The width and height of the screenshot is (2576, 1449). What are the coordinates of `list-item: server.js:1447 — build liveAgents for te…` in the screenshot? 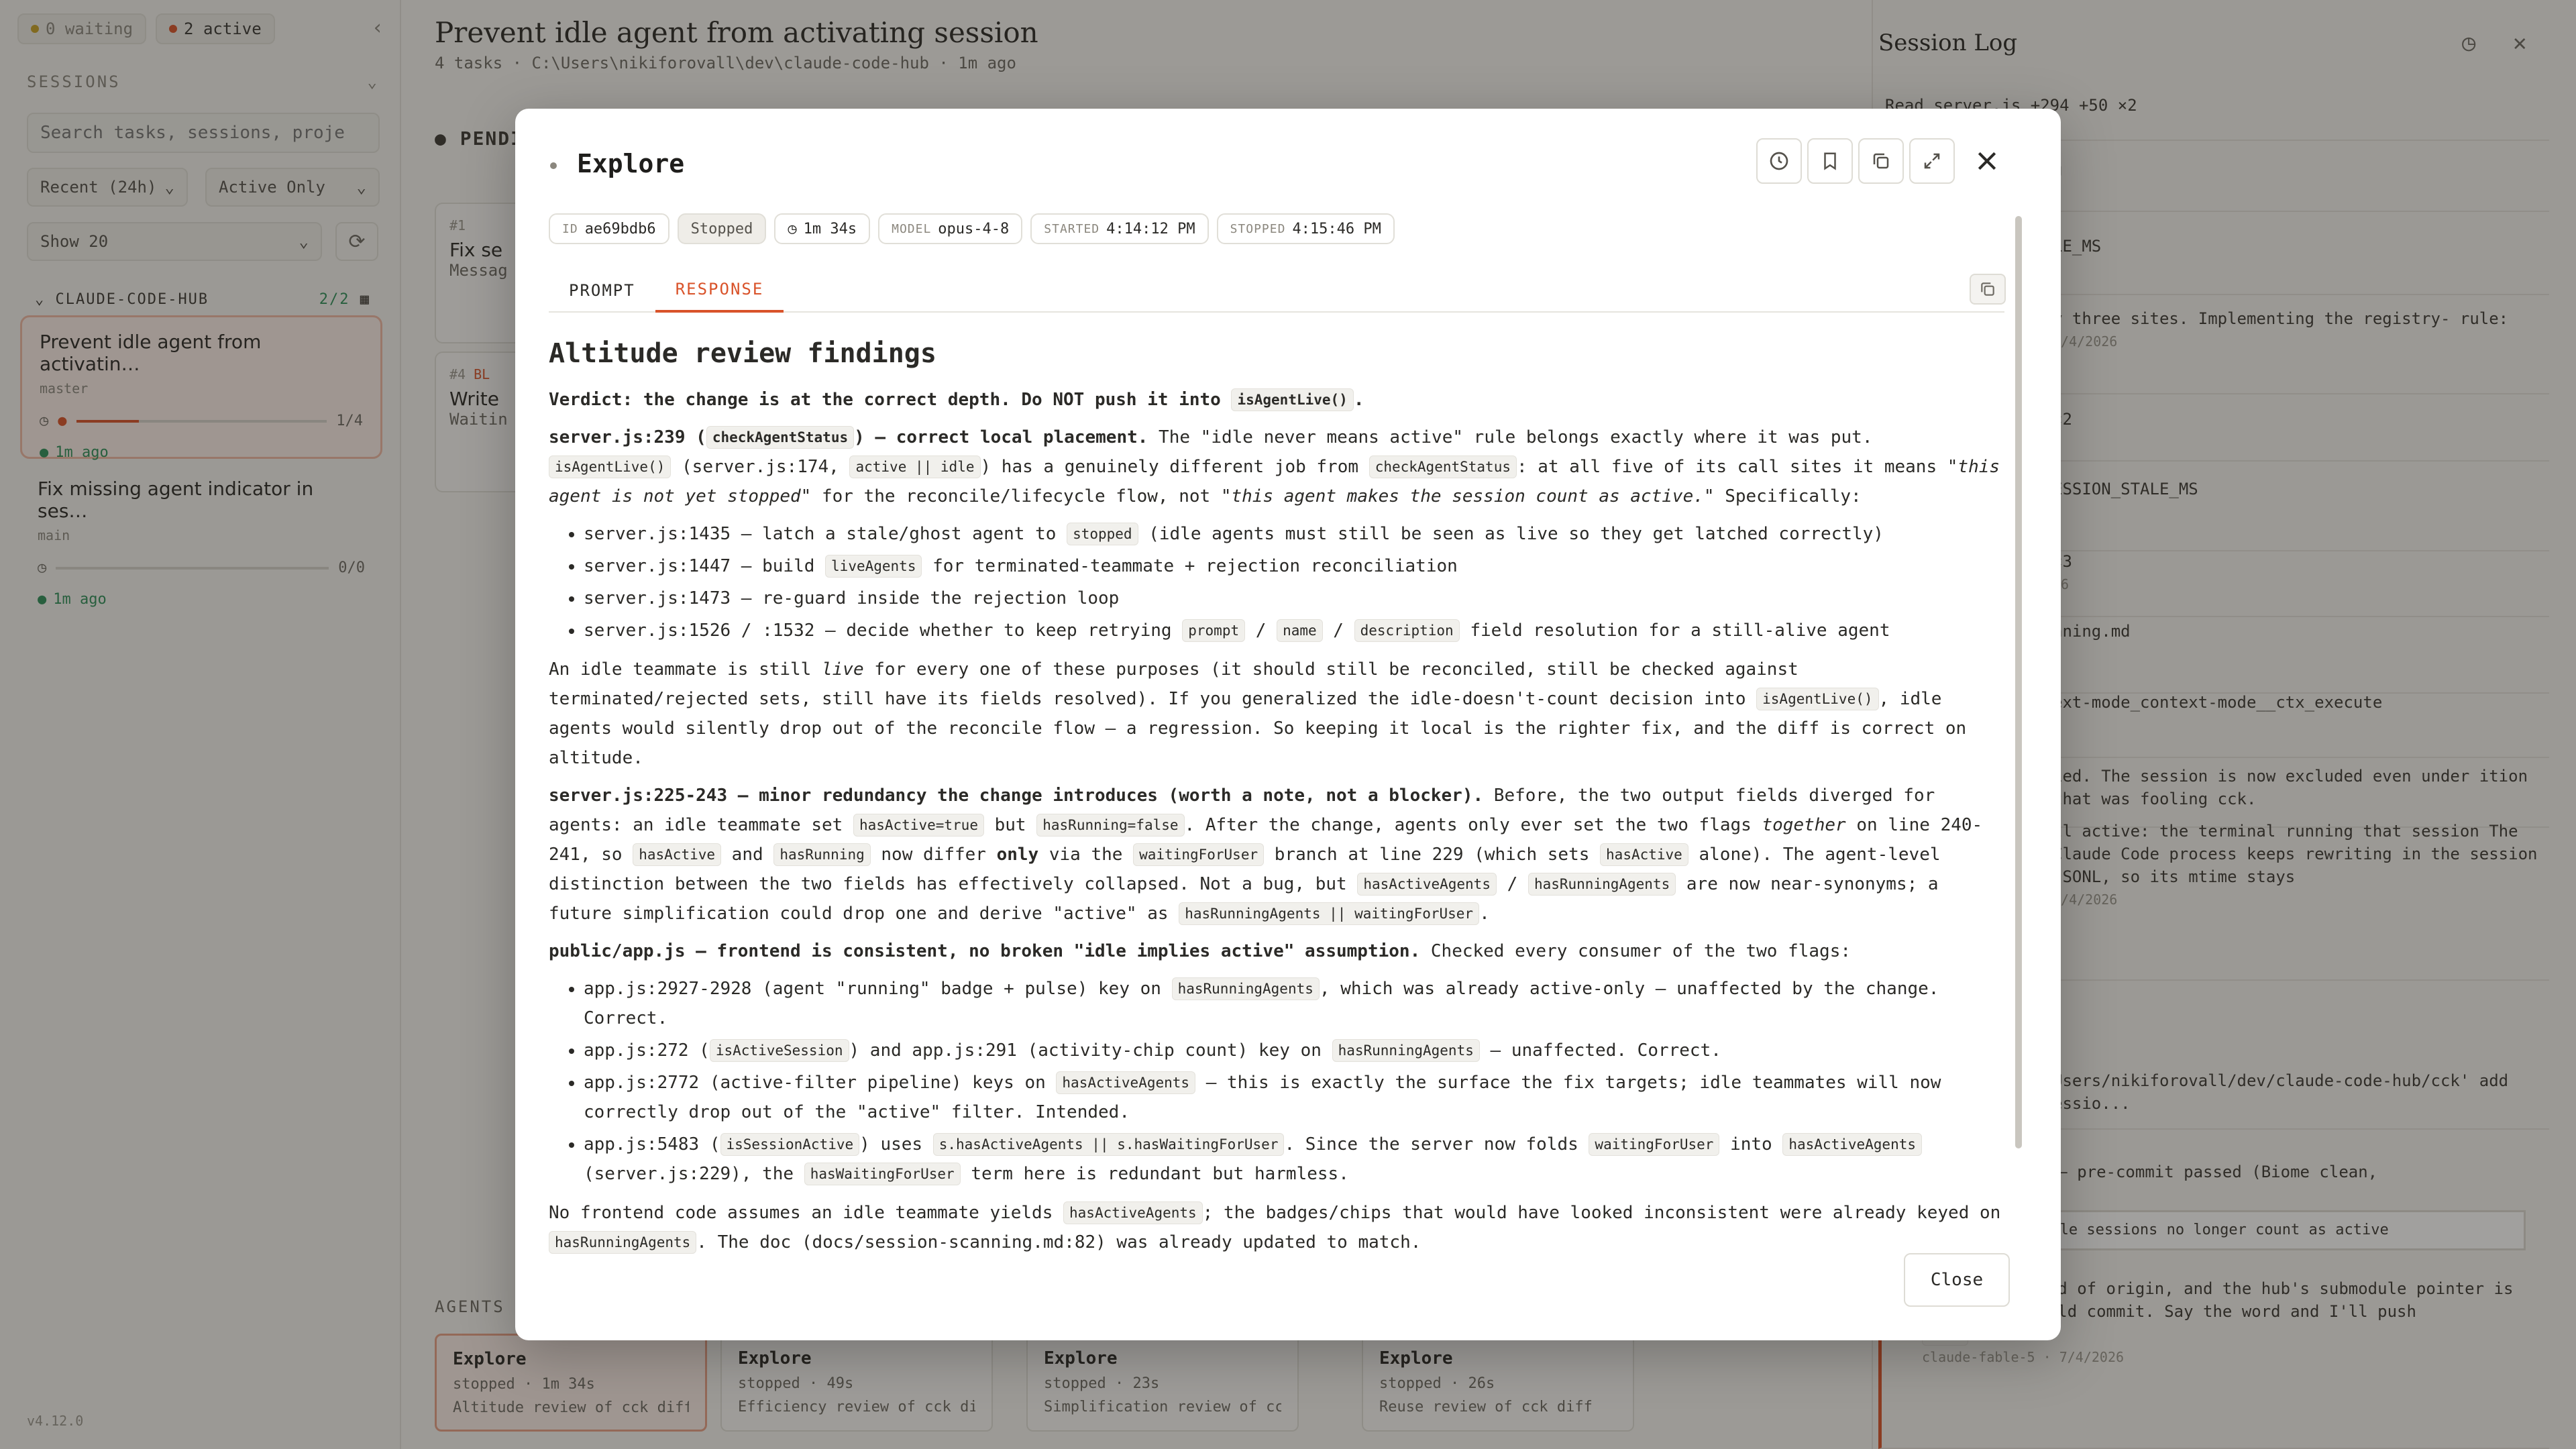 It's located at (1294, 566).